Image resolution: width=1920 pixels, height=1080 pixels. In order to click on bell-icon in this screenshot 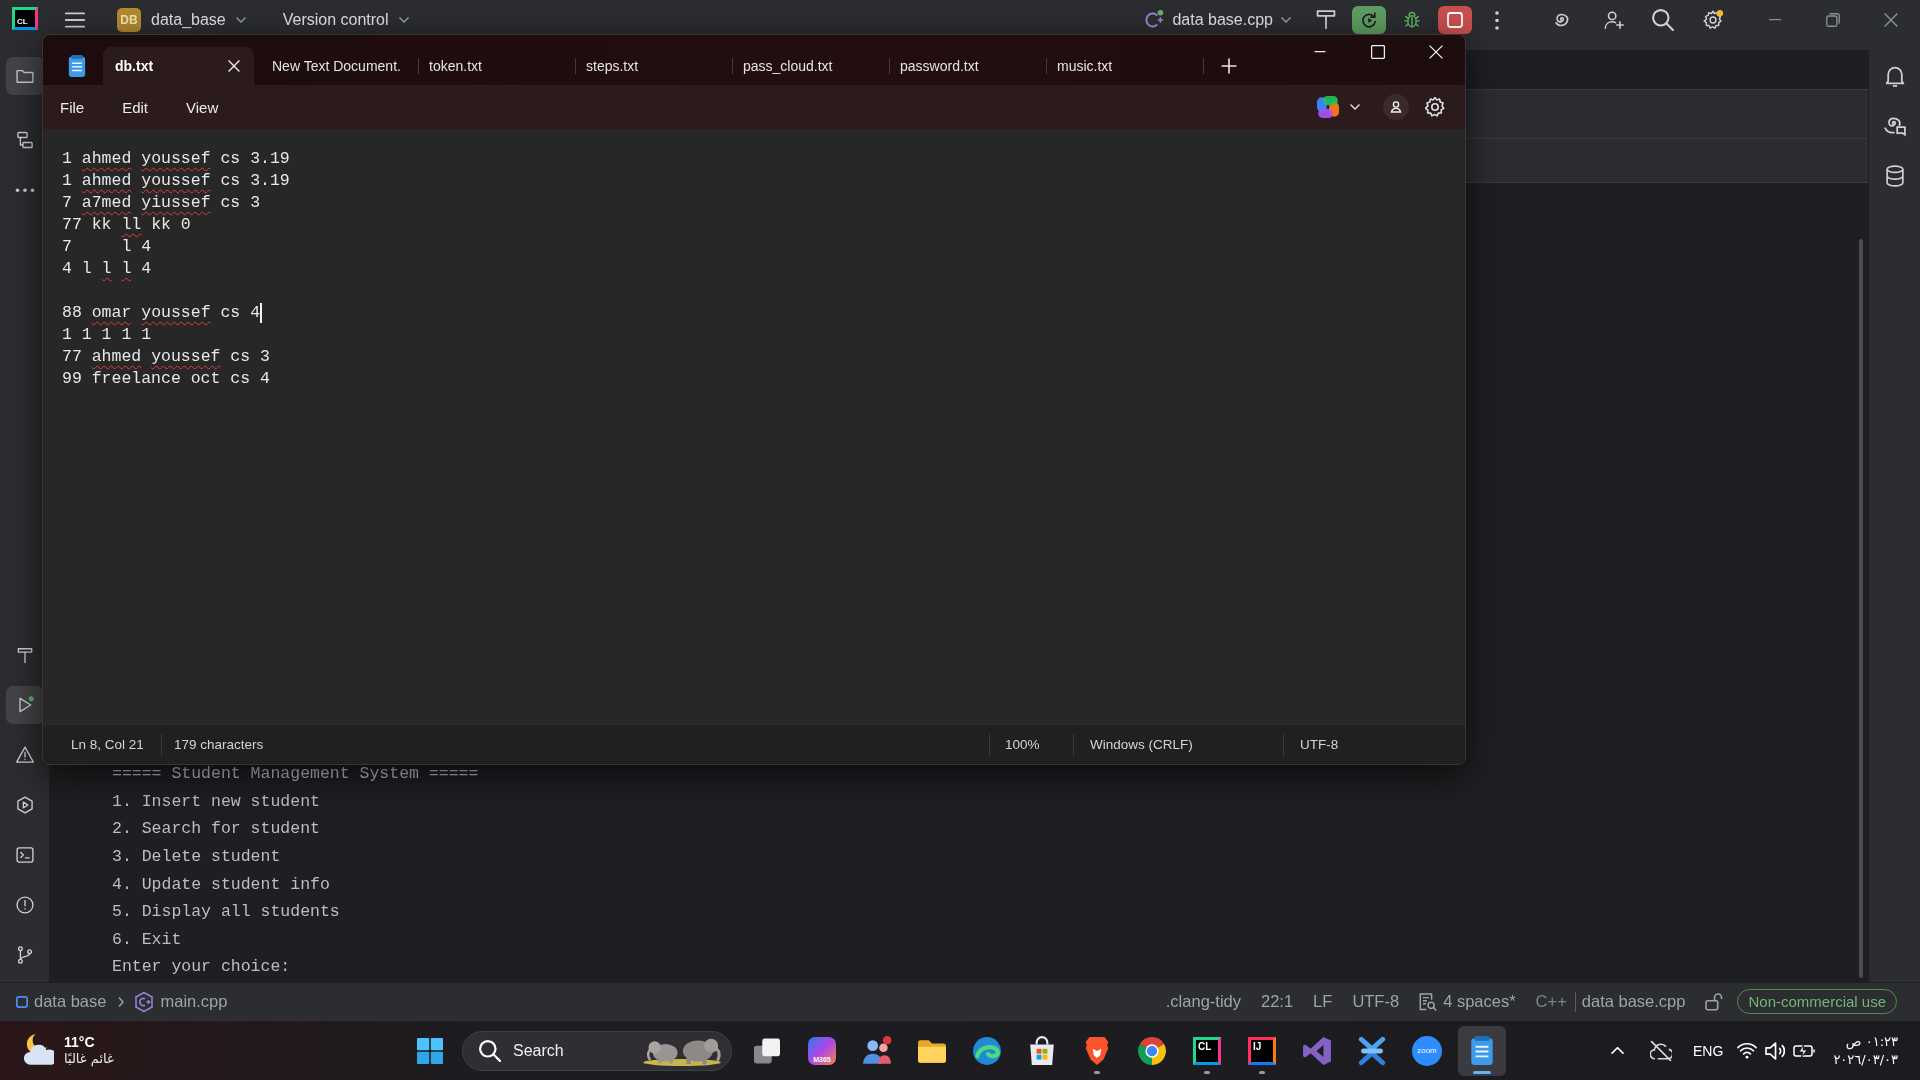, I will do `click(1894, 76)`.